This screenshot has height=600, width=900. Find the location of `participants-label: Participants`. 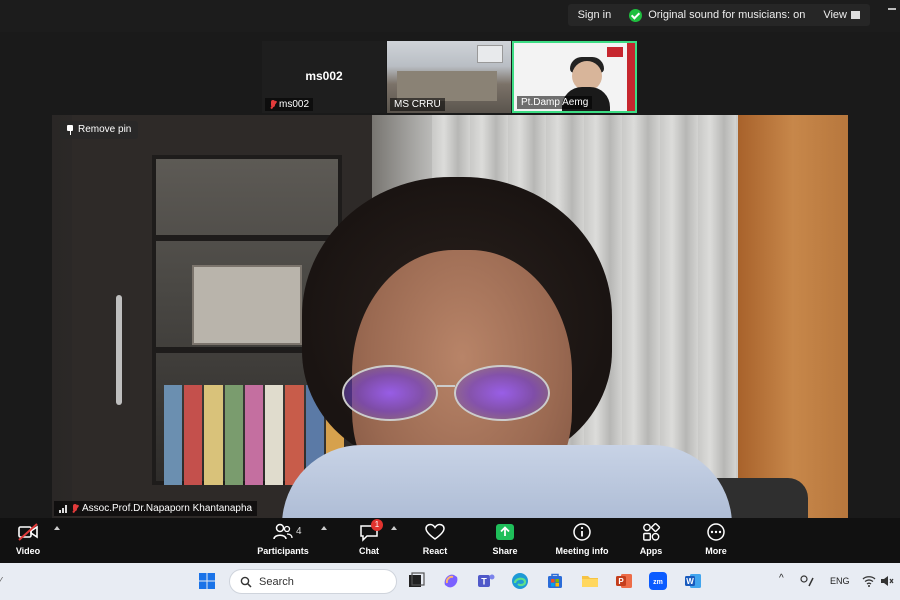

participants-label: Participants is located at coordinates (283, 551).